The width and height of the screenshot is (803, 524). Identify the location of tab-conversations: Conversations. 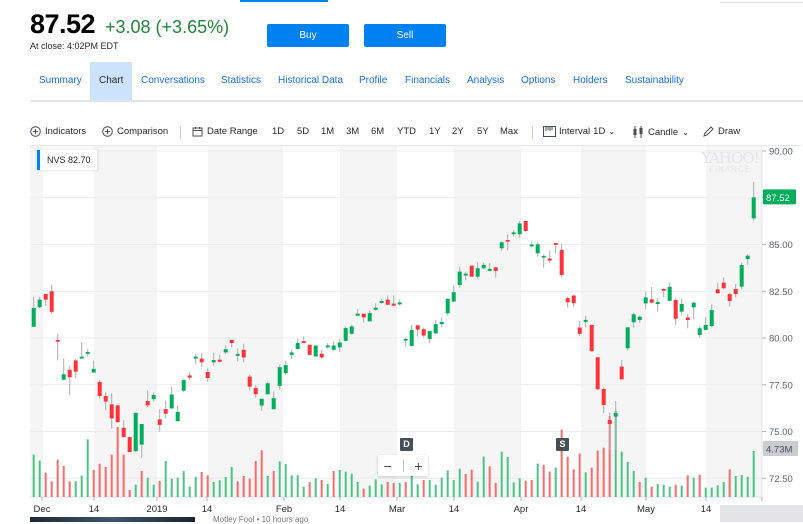
(173, 81).